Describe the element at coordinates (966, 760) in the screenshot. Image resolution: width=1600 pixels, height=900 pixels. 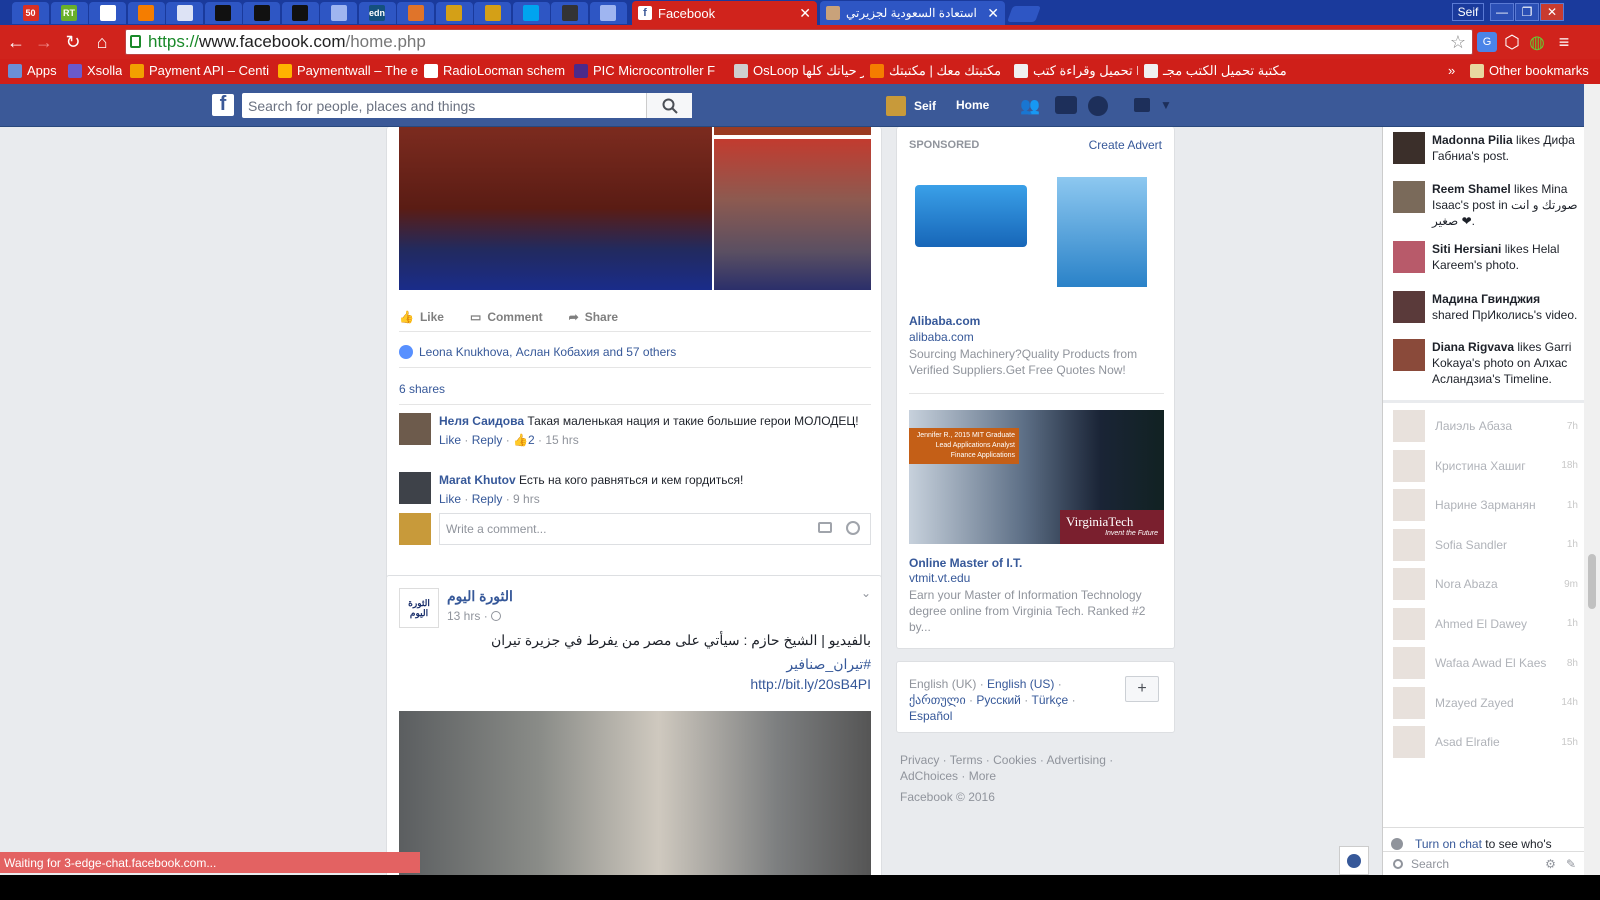
I see `footer-link: Terms` at that location.